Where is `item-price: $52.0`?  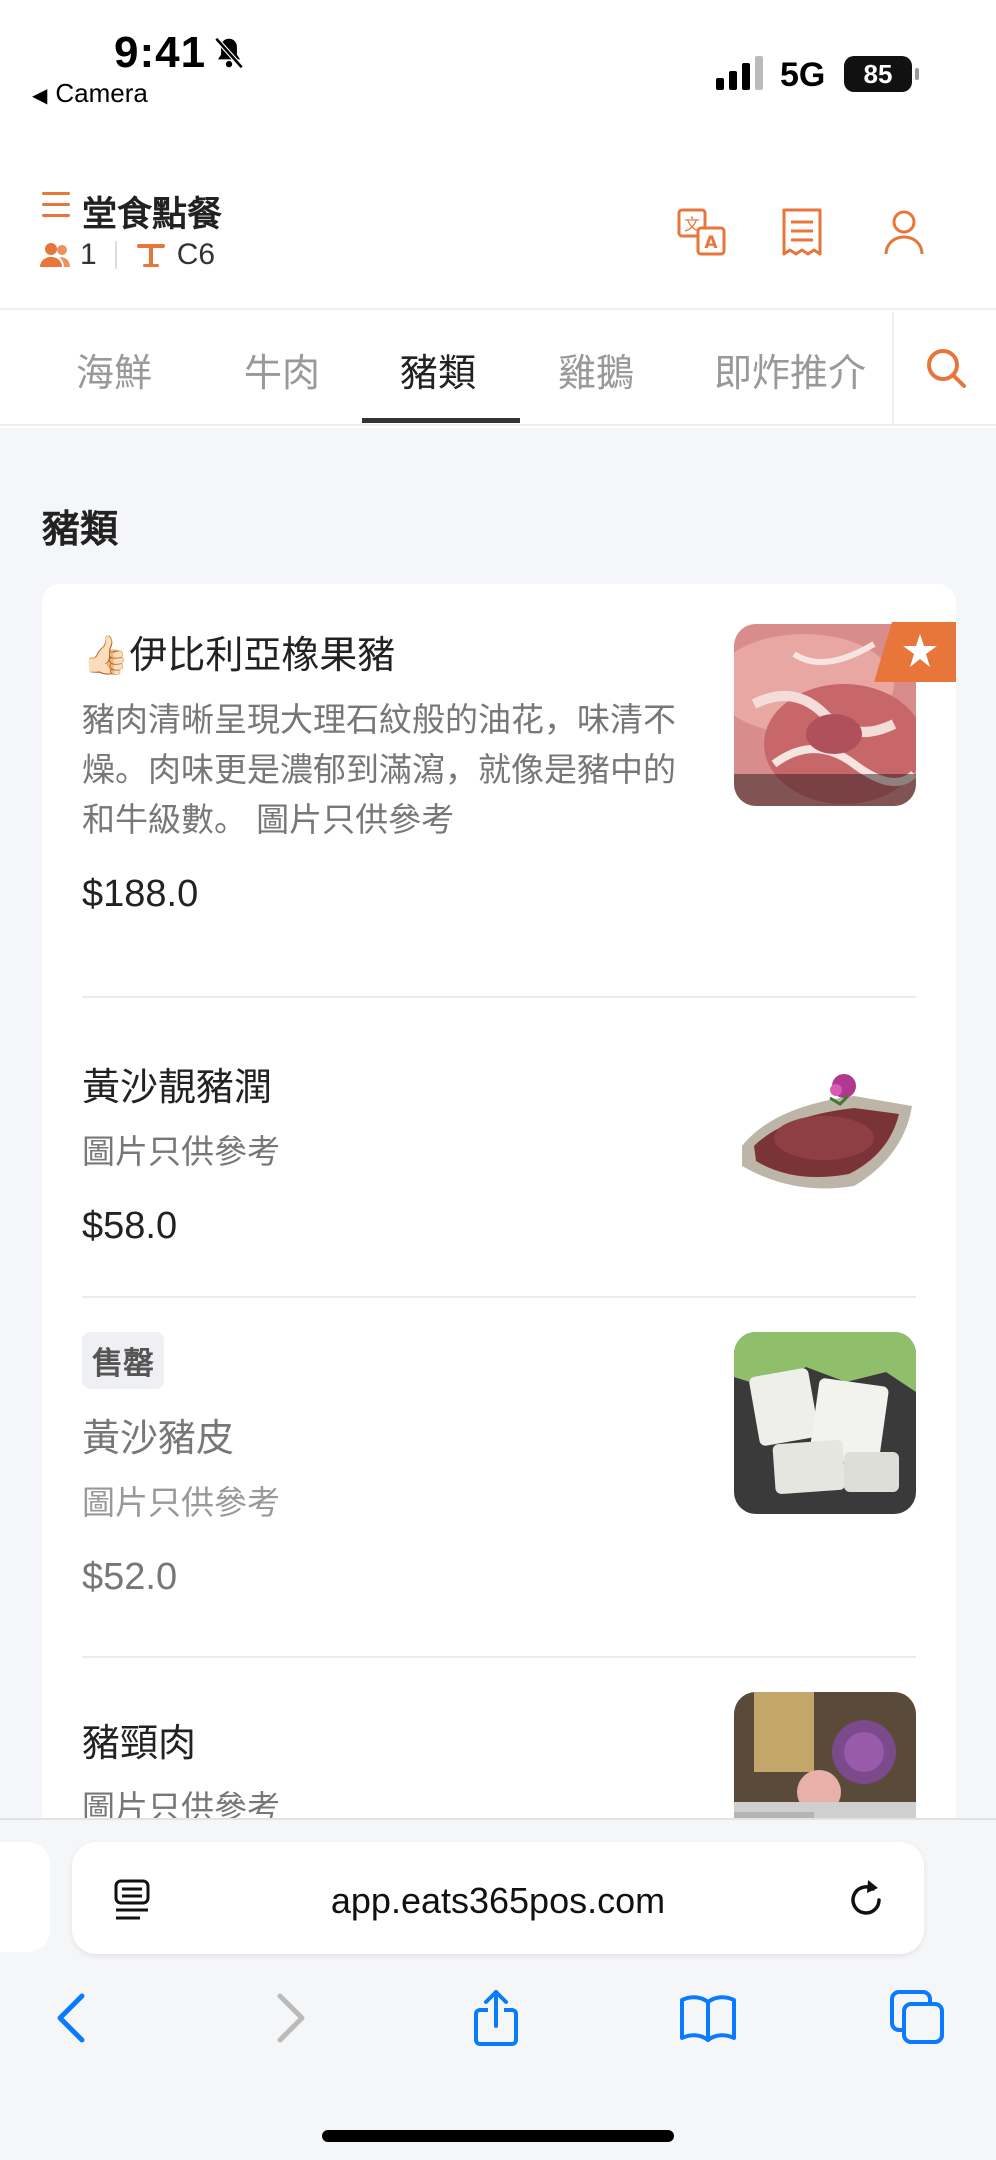
item-price: $52.0 is located at coordinates (130, 1577).